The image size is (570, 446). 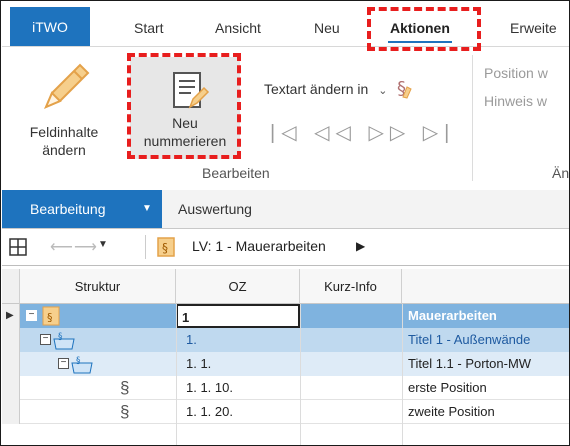 What do you see at coordinates (68, 209) in the screenshot?
I see `bearbeitung-label: Bearbeitung` at bounding box center [68, 209].